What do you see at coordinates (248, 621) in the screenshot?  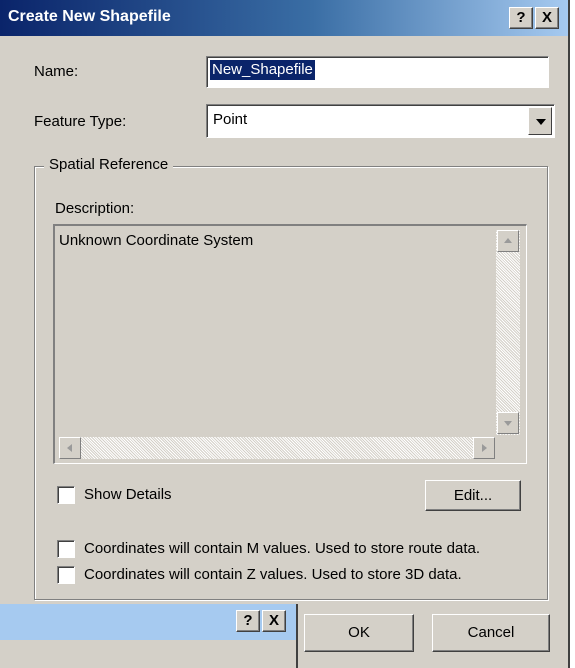 I see `background-help-button: ?` at bounding box center [248, 621].